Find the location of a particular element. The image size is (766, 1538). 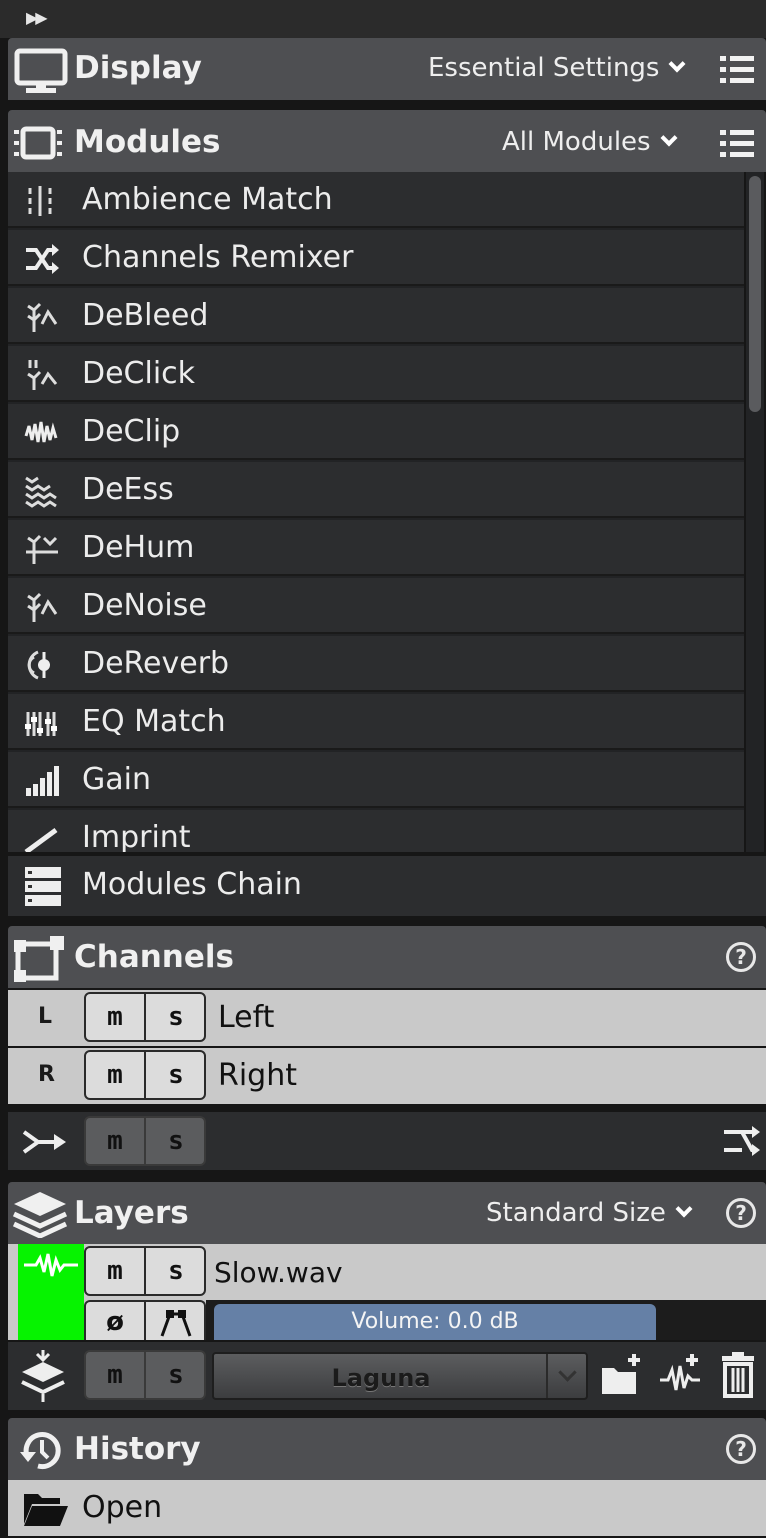

channels-help-icon: ? is located at coordinates (741, 957).